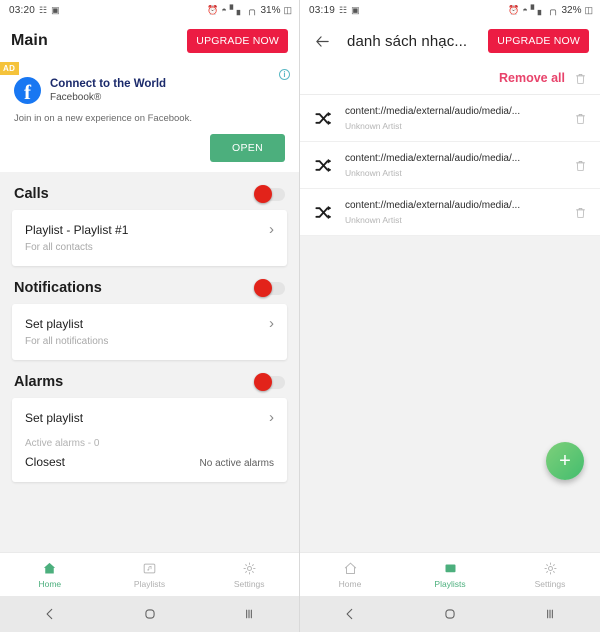 This screenshot has width=600, height=632. I want to click on calls-playlist-texts: Playlist - Playlist #1 For all contacts, so click(76, 237).